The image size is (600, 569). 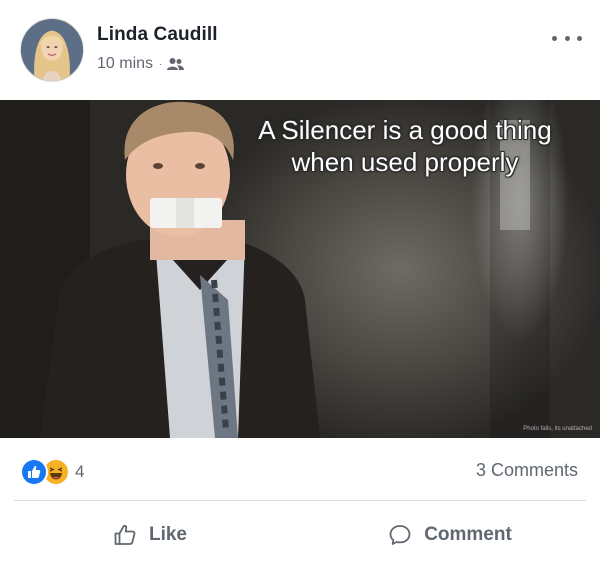 I want to click on avatar-image, so click(x=52, y=50).